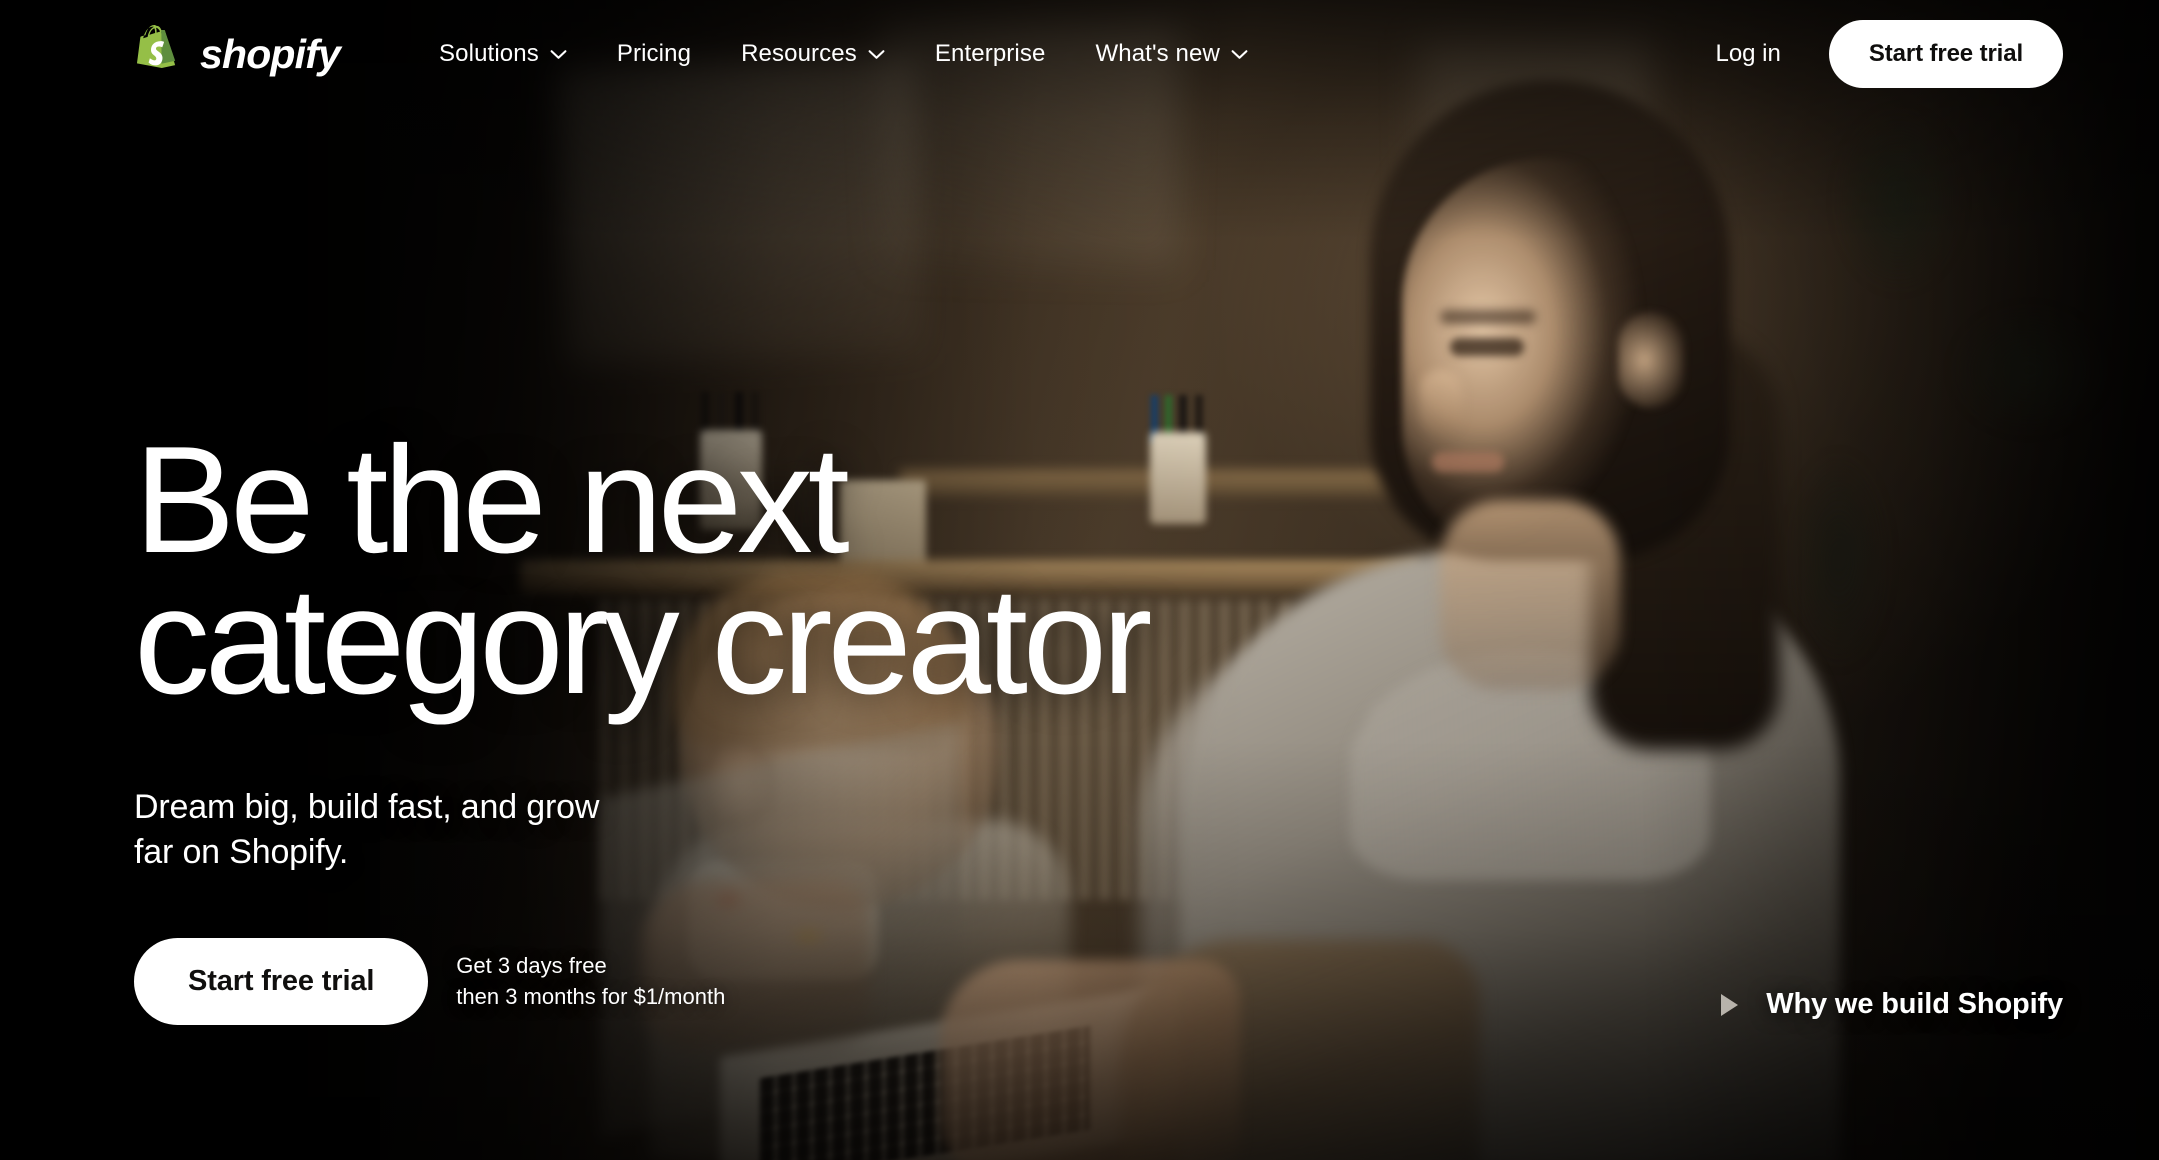  I want to click on nav-item-whats-new: What's new, so click(1171, 54).